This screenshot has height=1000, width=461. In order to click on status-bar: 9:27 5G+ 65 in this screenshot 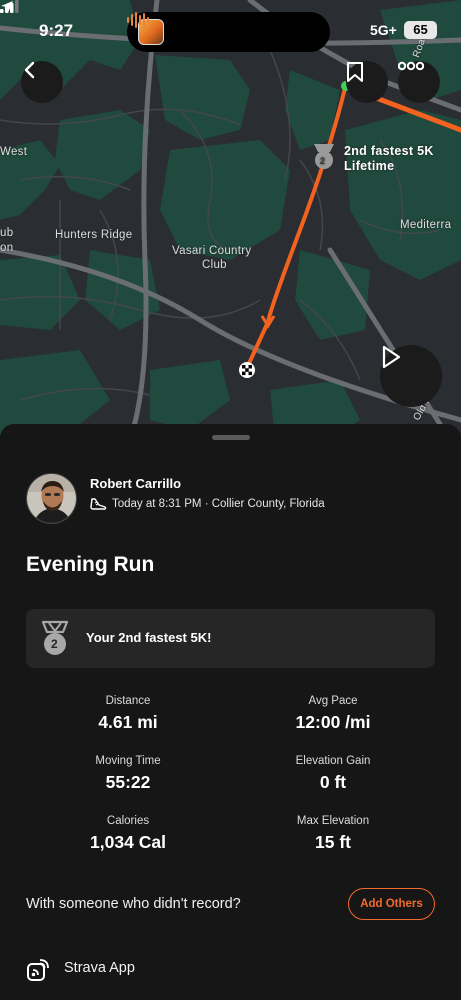, I will do `click(230, 30)`.